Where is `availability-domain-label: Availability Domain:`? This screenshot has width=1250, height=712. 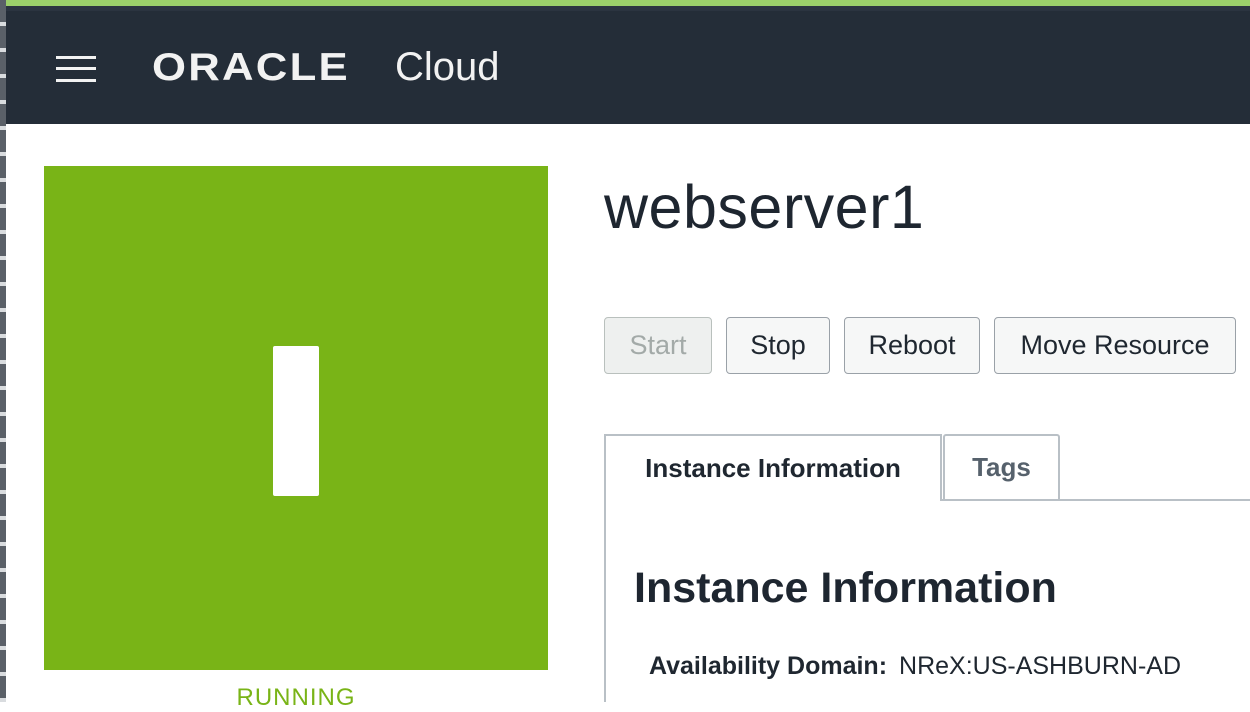
availability-domain-label: Availability Domain: is located at coordinates (768, 666).